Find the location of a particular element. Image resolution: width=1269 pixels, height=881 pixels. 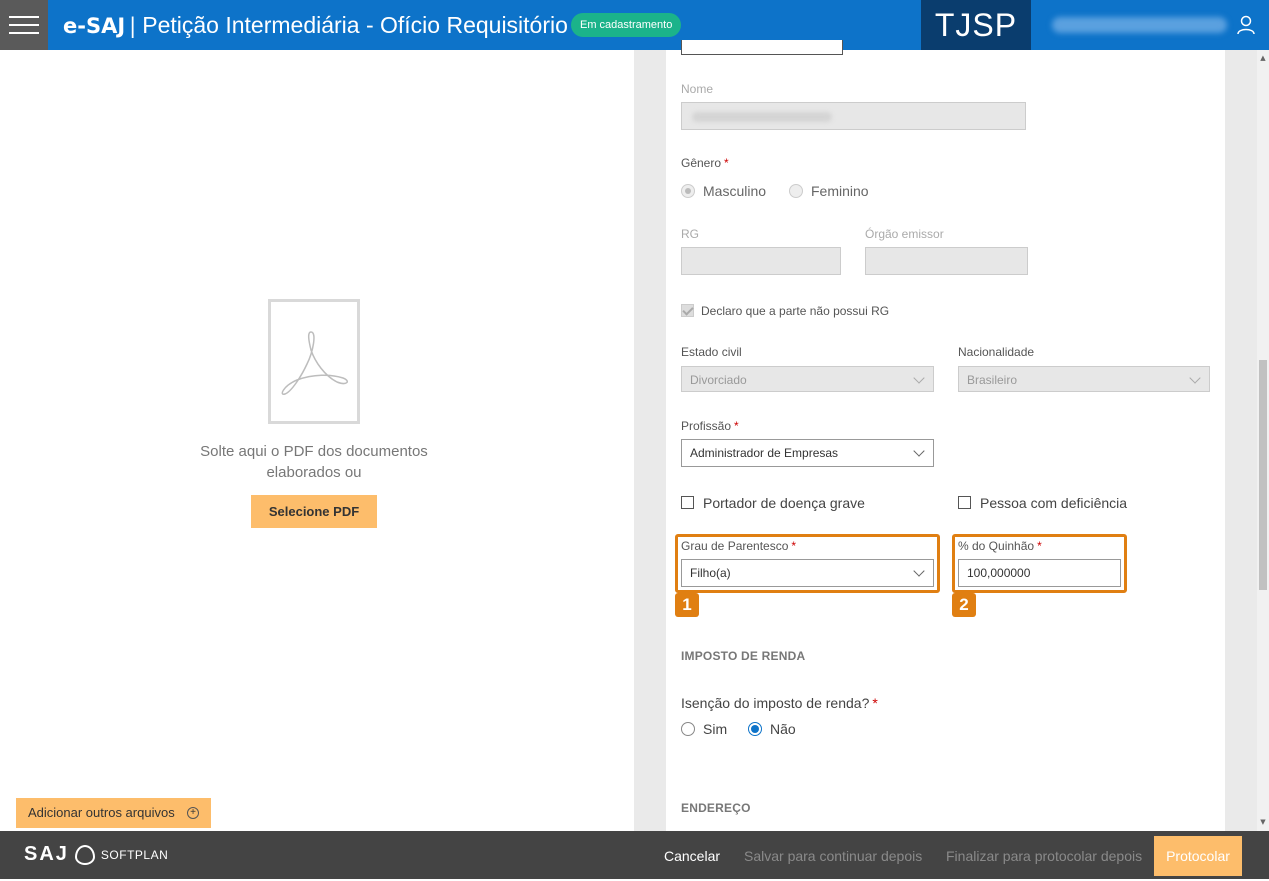

pdf-placeholder is located at coordinates (314, 361).